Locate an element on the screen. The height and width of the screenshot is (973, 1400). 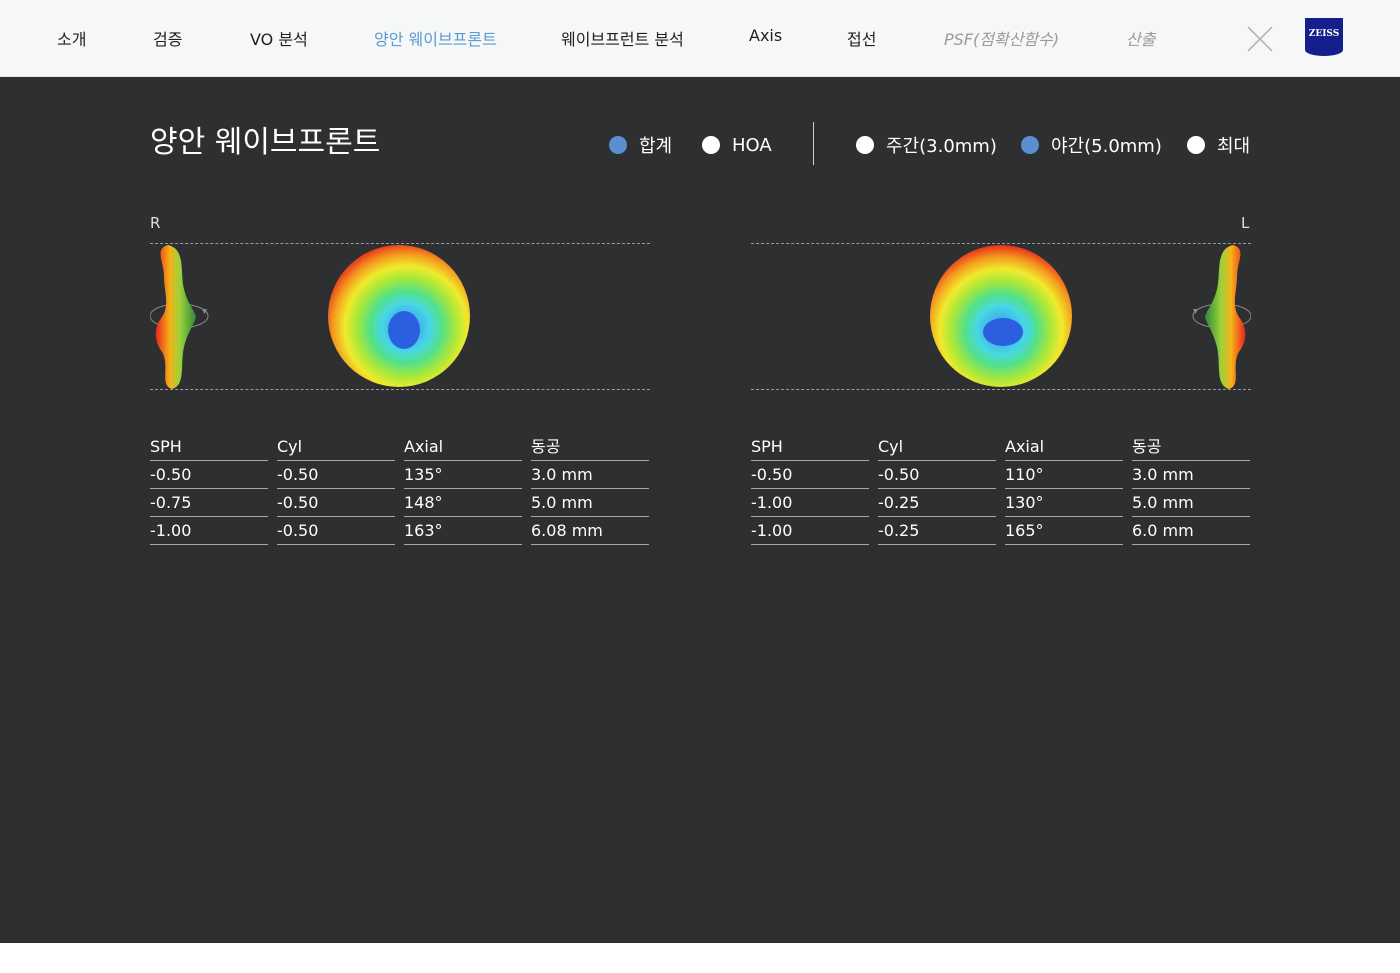
radio-max: 최대 is located at coordinates (1219, 145).